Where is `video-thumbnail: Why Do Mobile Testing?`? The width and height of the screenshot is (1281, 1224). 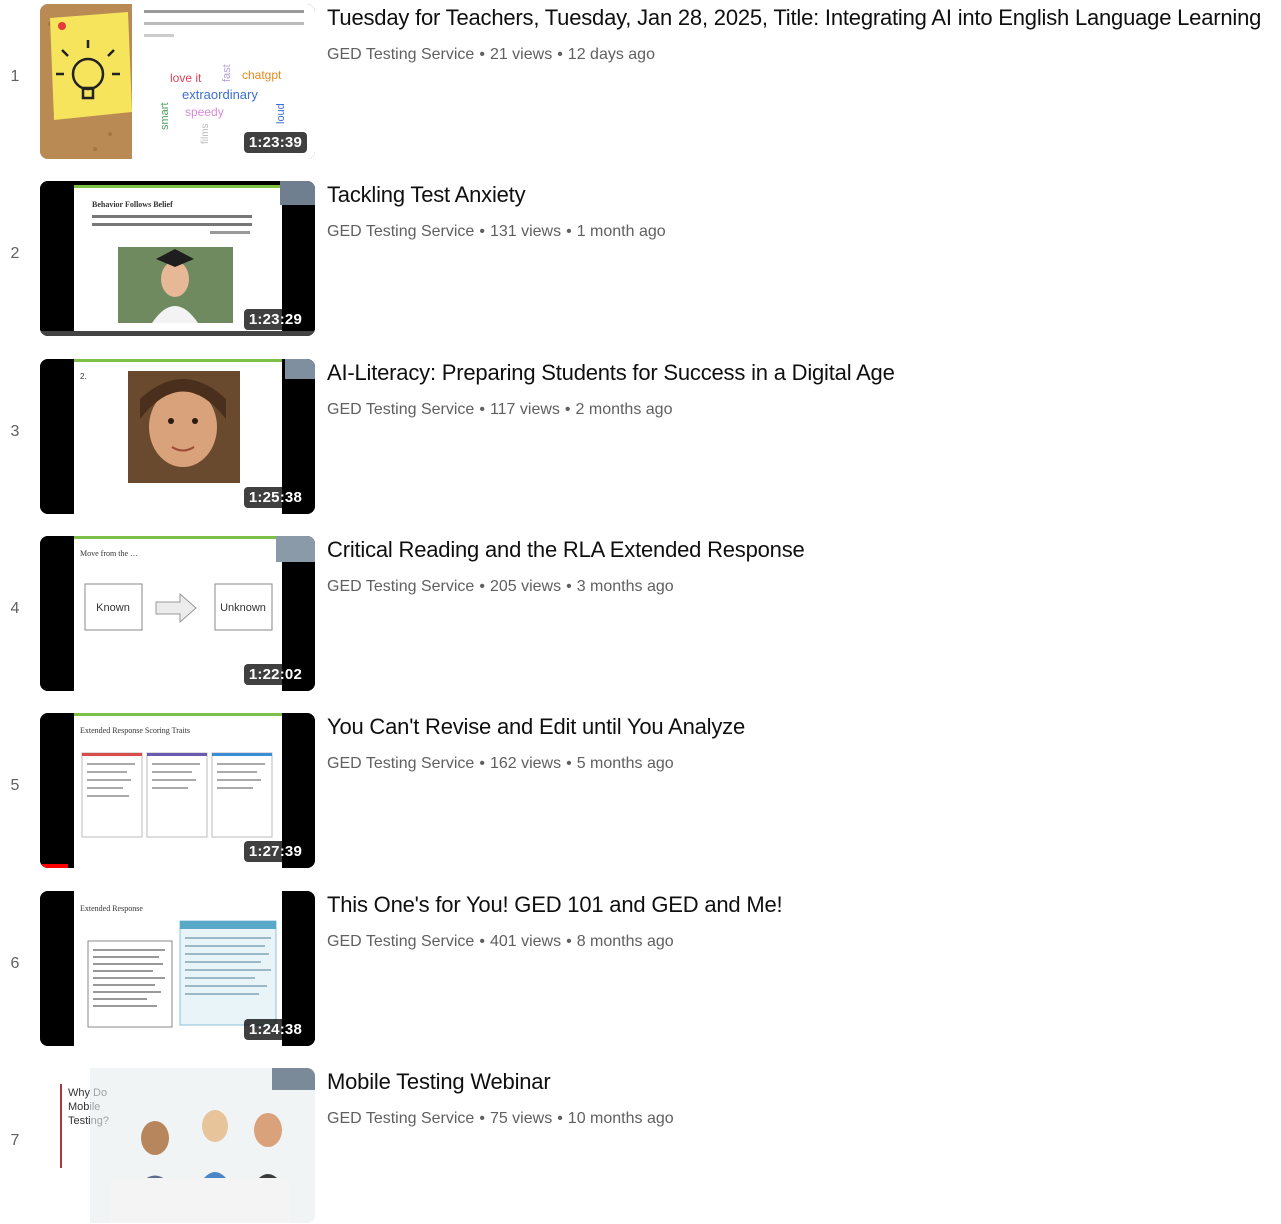
video-thumbnail: Why Do Mobile Testing? is located at coordinates (177, 1145).